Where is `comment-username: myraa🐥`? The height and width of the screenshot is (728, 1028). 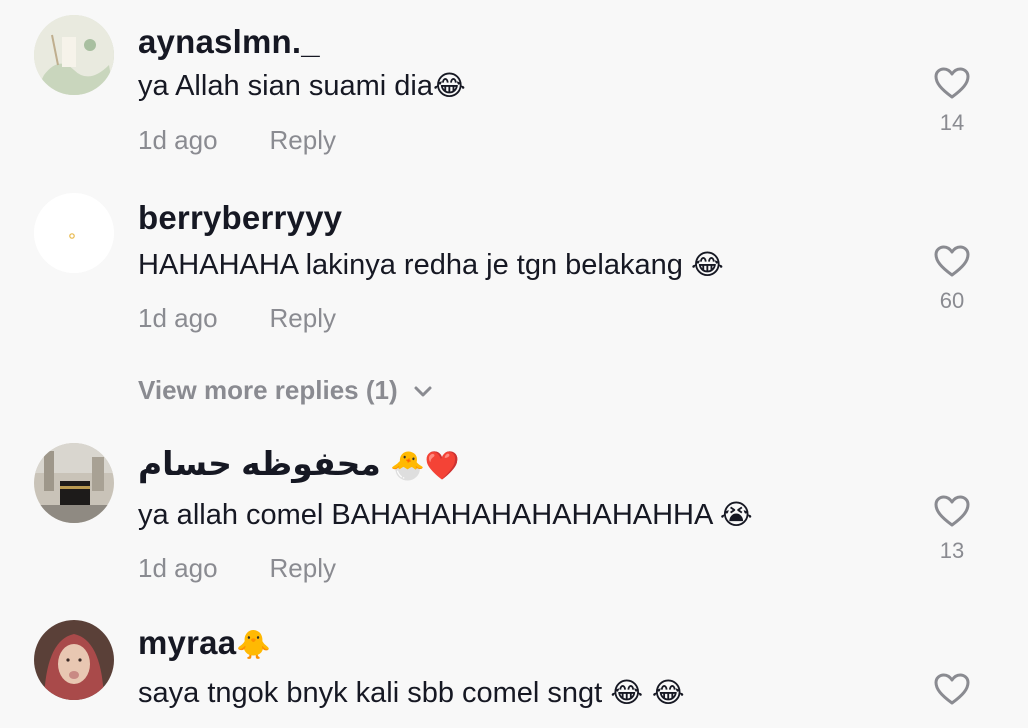 comment-username: myraa🐥 is located at coordinates (204, 644).